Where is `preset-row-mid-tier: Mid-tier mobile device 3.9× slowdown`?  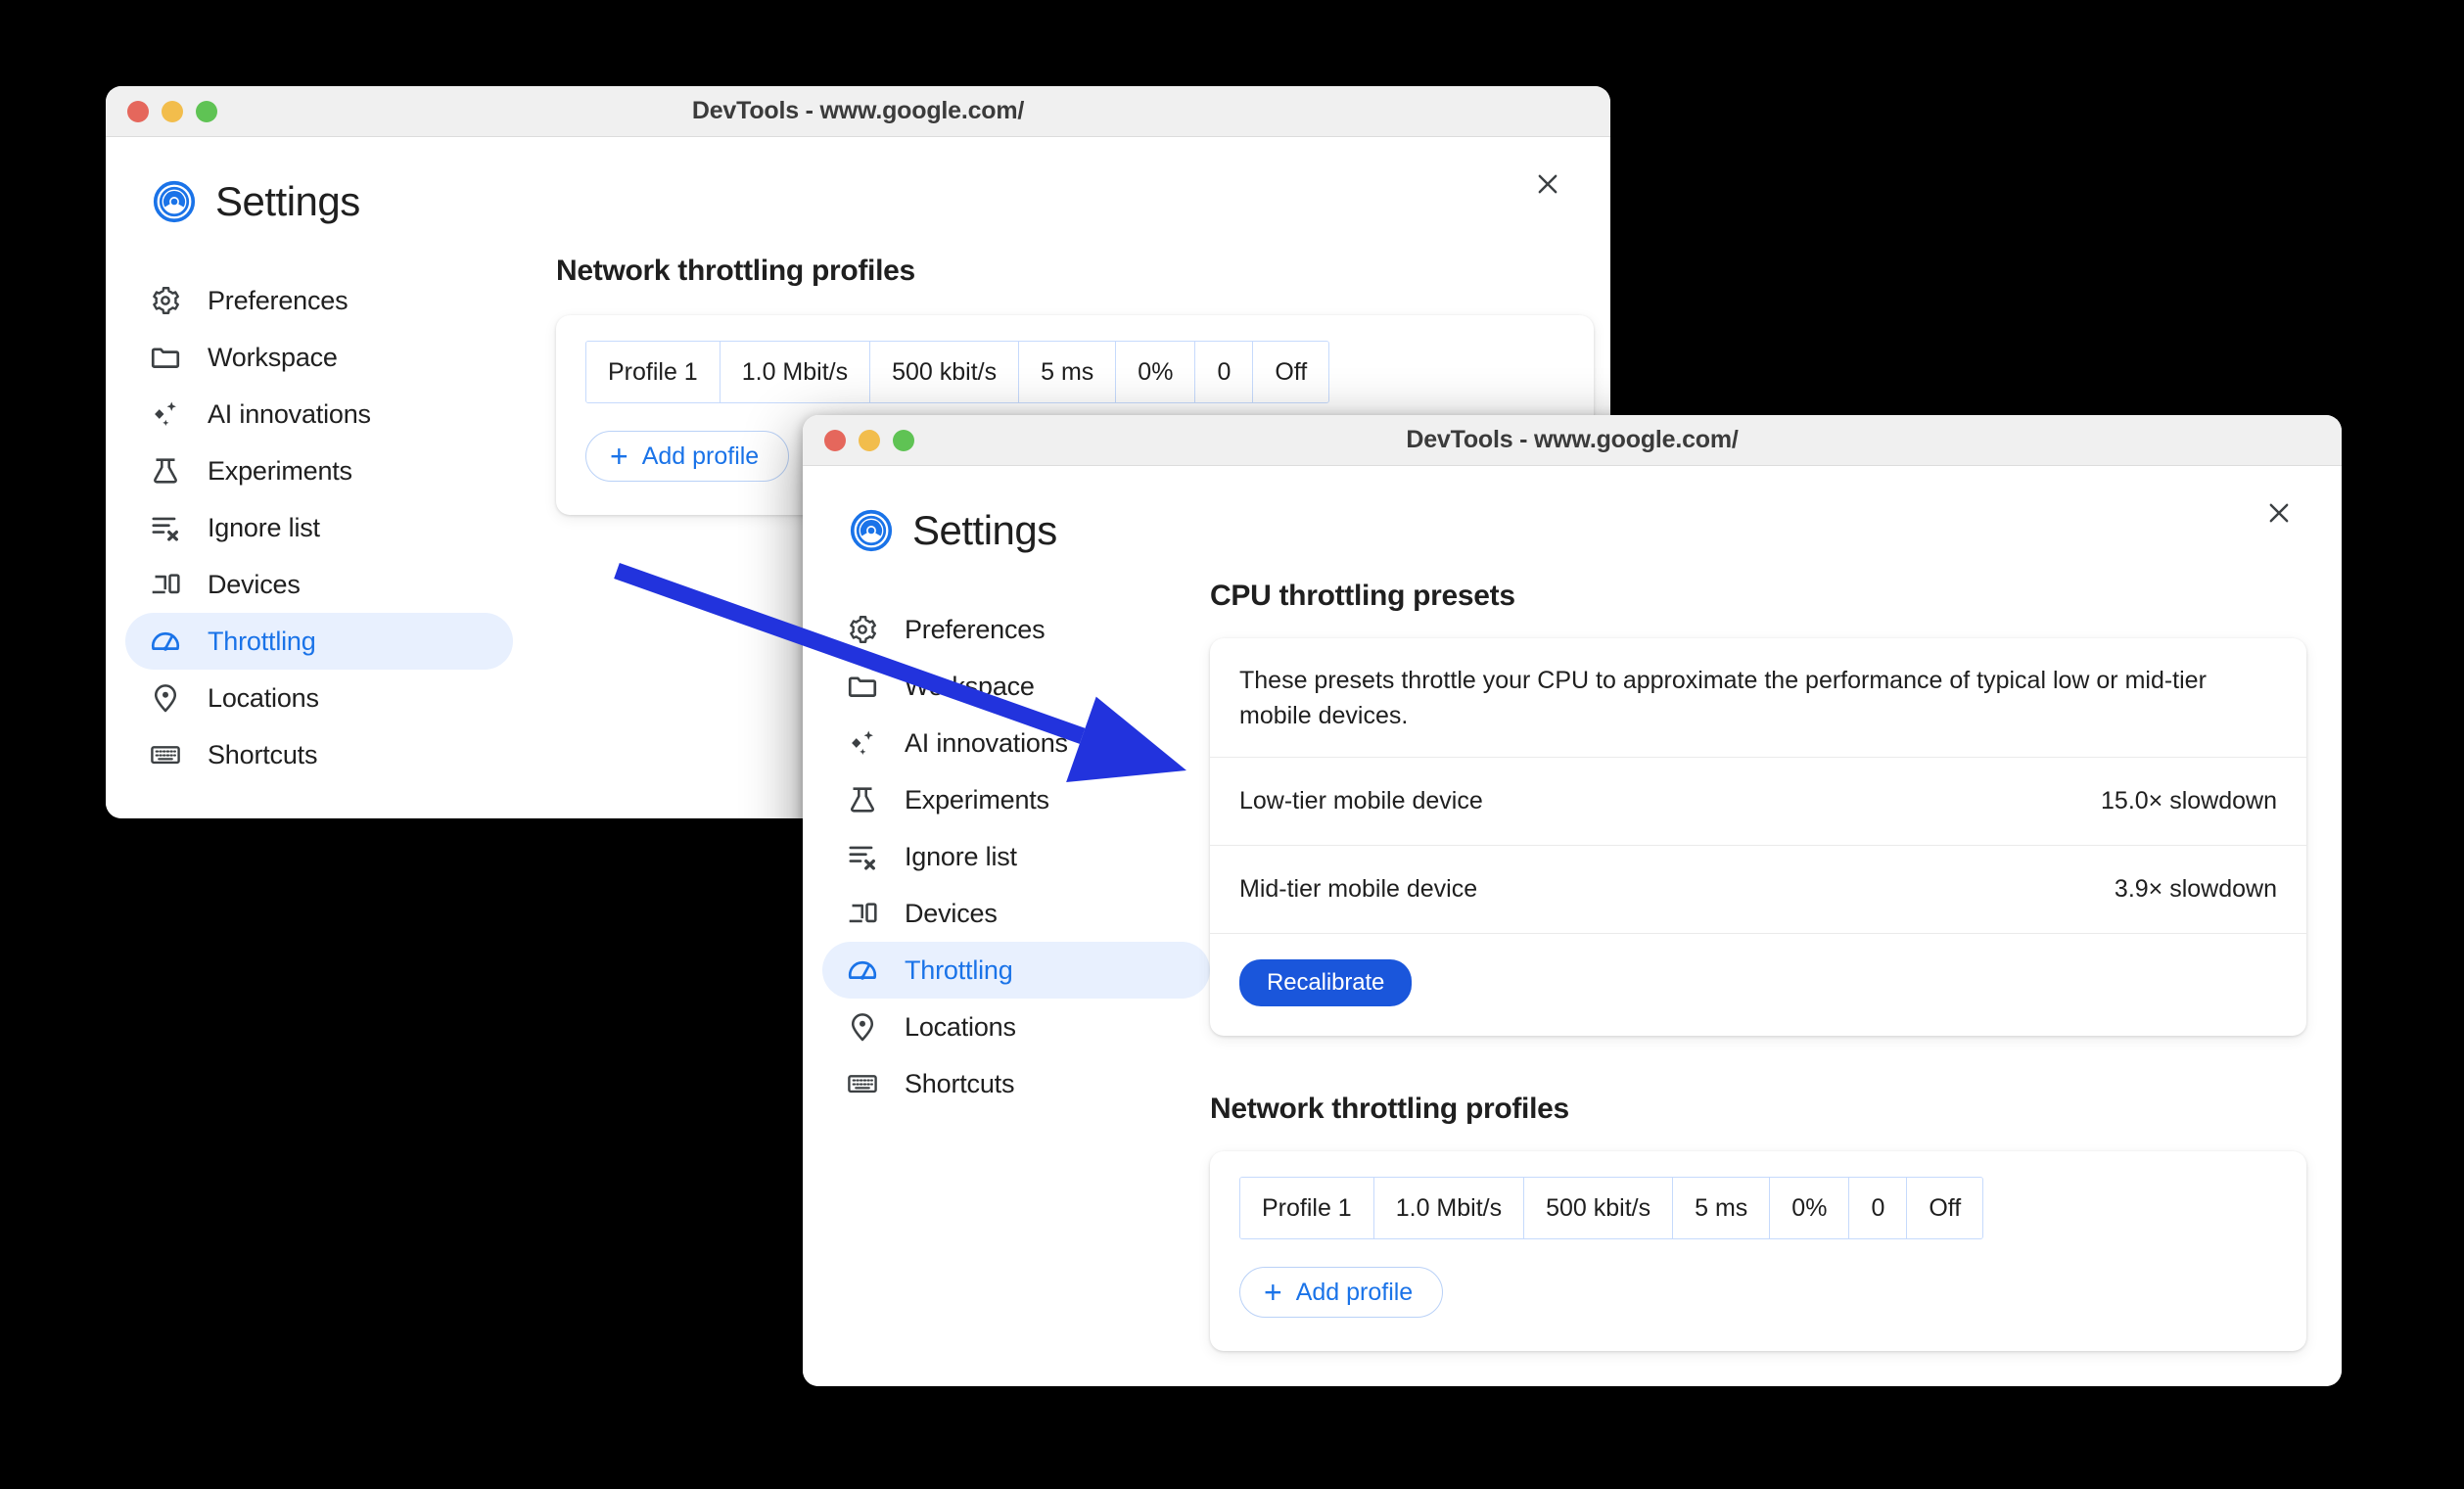 preset-row-mid-tier: Mid-tier mobile device 3.9× slowdown is located at coordinates (1758, 890).